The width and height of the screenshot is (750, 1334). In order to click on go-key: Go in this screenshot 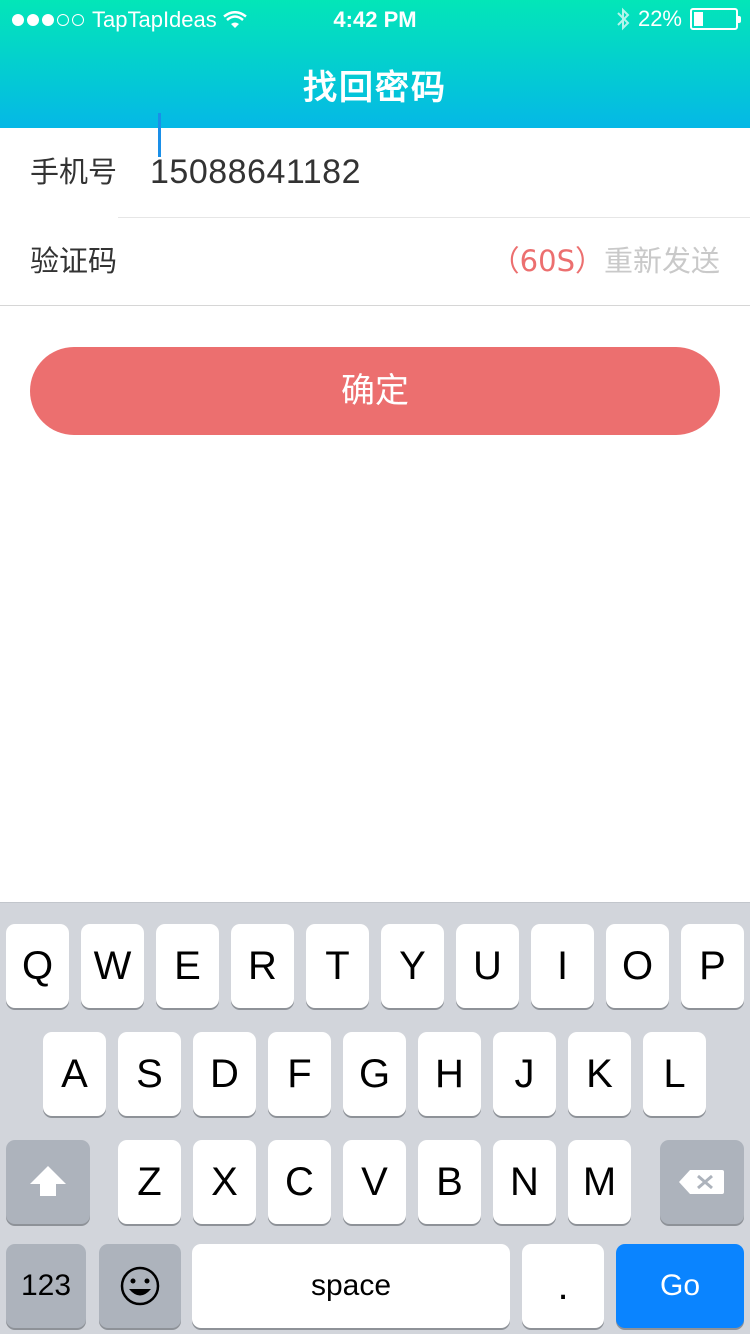, I will do `click(680, 1286)`.